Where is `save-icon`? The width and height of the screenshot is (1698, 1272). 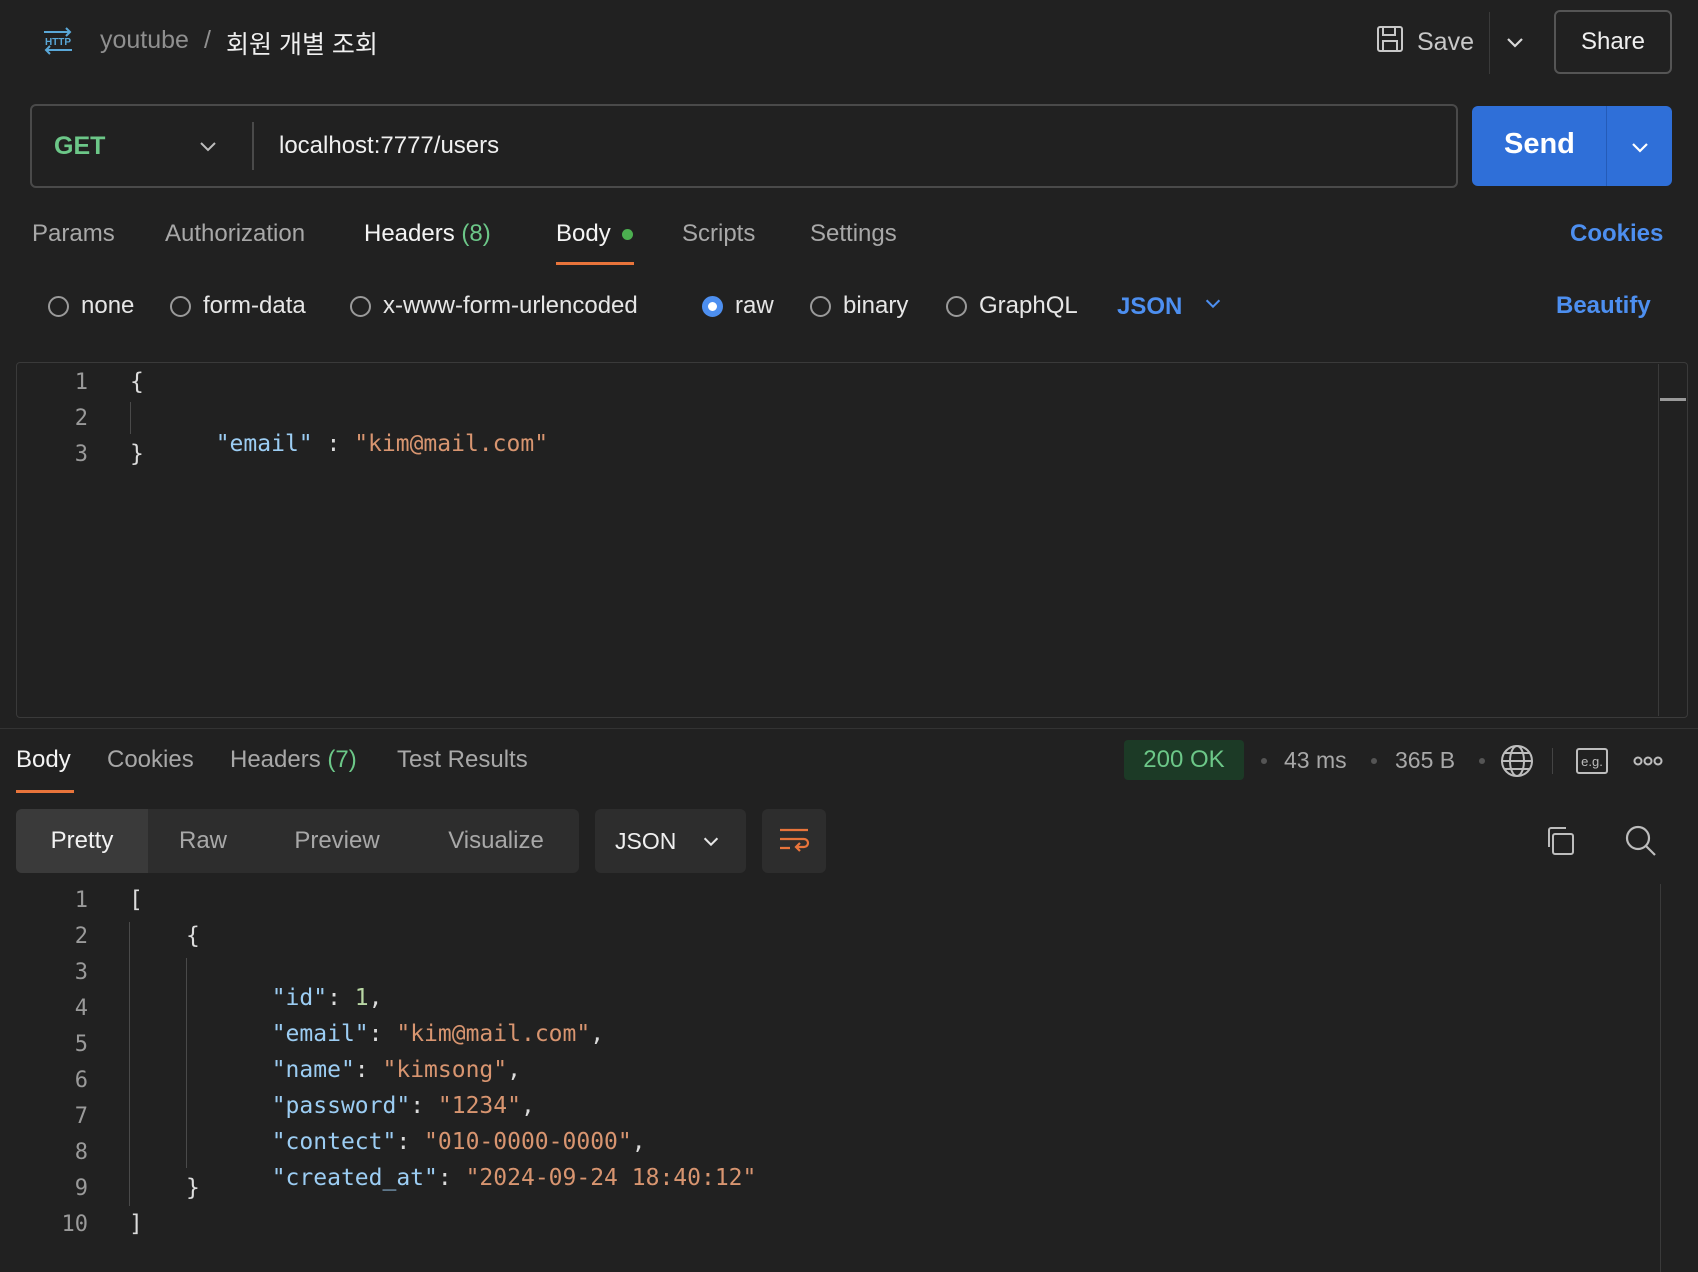 save-icon is located at coordinates (1390, 42).